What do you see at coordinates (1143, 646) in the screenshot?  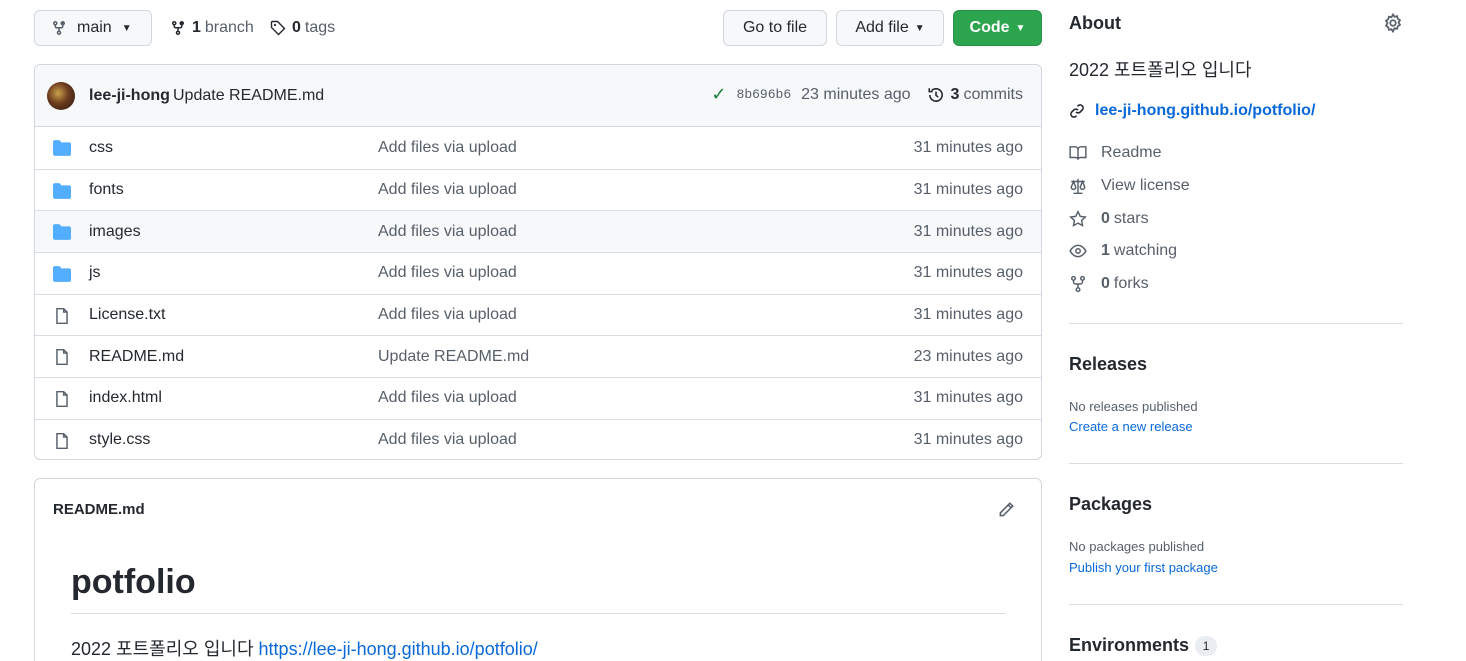 I see `environments-heading: Environments 1` at bounding box center [1143, 646].